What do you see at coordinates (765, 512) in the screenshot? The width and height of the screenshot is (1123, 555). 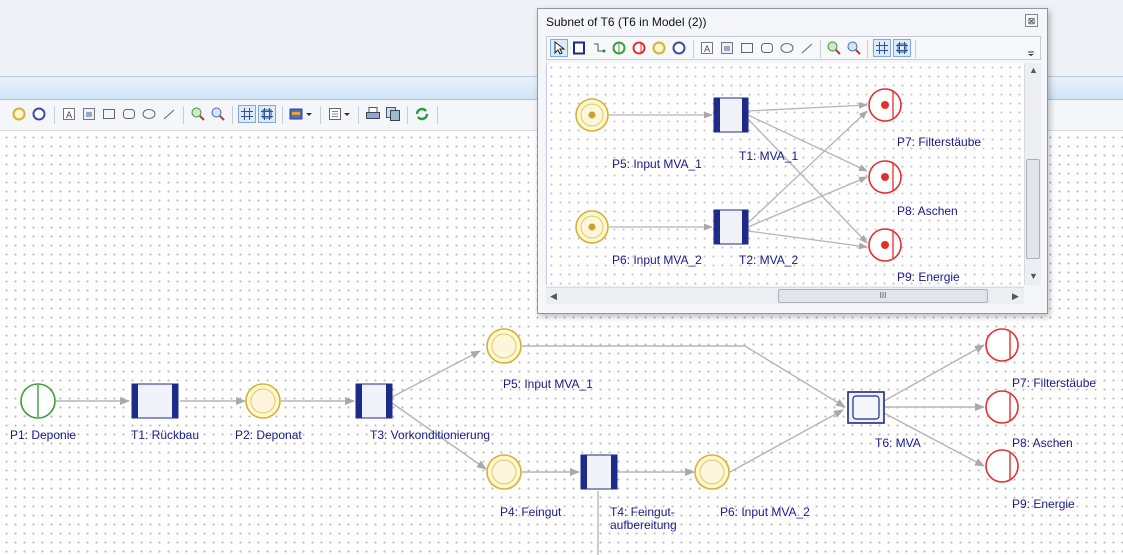 I see `place-label-p6: P6: Input MVA_2` at bounding box center [765, 512].